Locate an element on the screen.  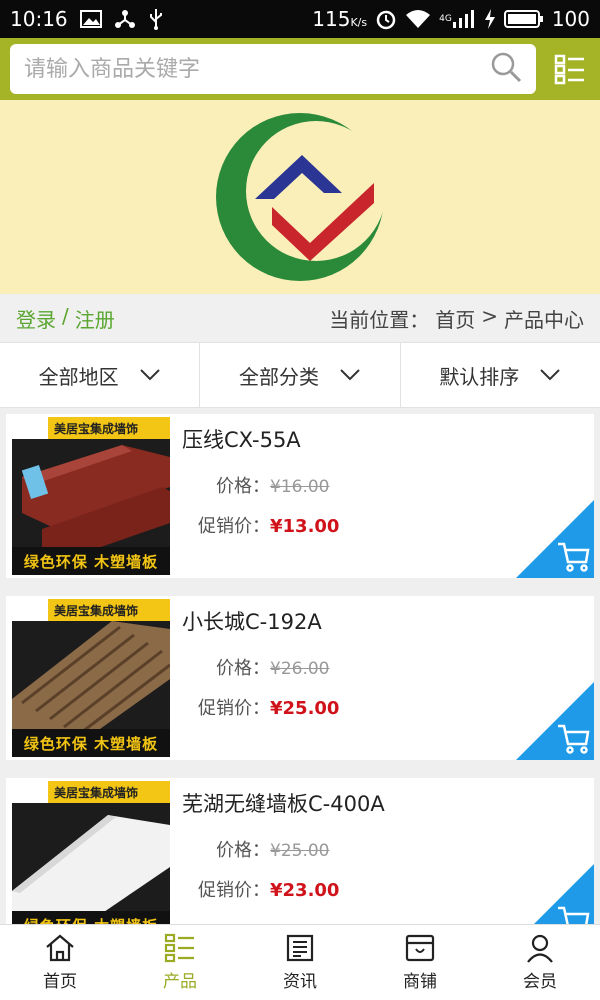
tab-home: 首页 is located at coordinates (60, 962).